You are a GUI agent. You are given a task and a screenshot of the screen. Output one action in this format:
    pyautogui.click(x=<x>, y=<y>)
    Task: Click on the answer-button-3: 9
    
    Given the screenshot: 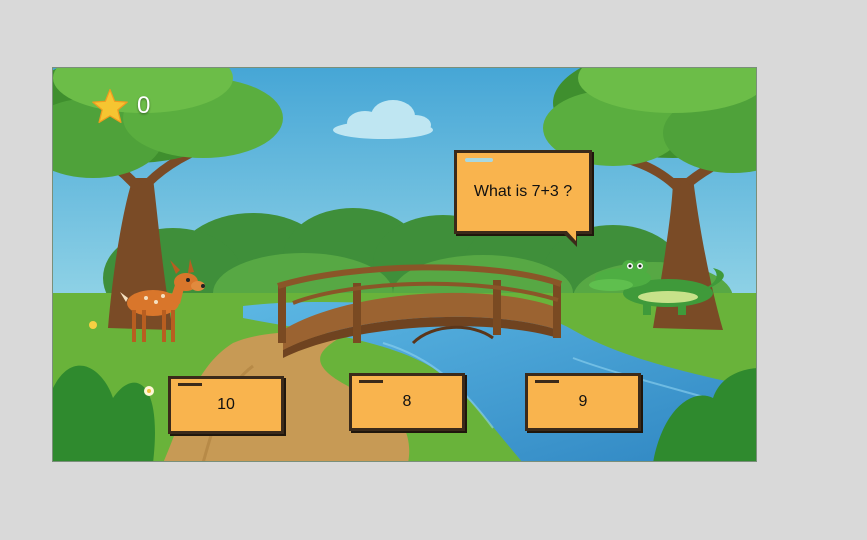 What is the action you would take?
    pyautogui.click(x=583, y=402)
    